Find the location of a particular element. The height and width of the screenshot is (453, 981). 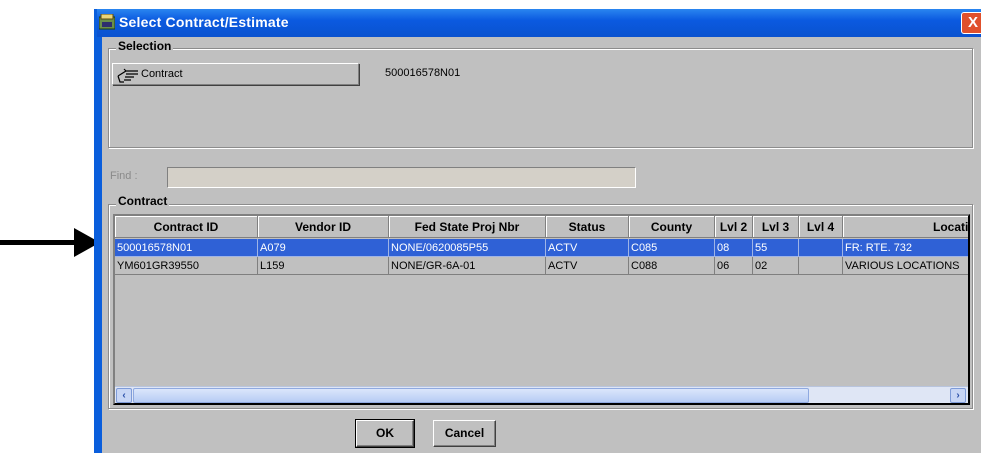

cell-location: VARIOUS LOCATIONS is located at coordinates (905, 266).